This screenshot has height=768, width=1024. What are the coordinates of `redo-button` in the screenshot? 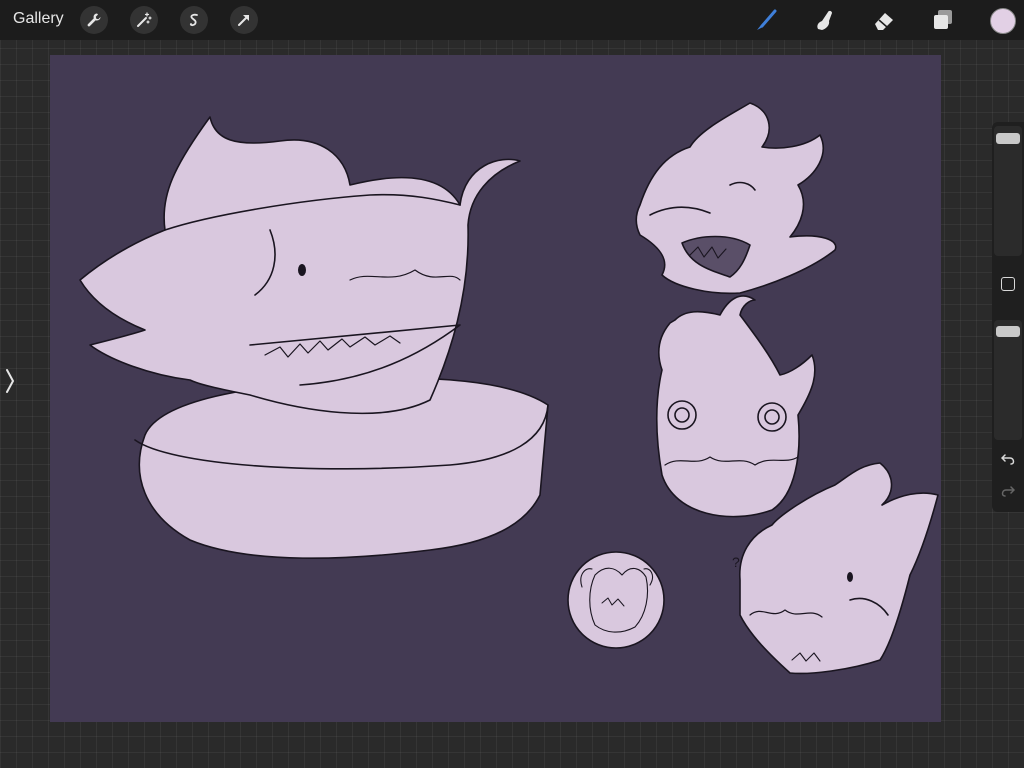 It's located at (1008, 494).